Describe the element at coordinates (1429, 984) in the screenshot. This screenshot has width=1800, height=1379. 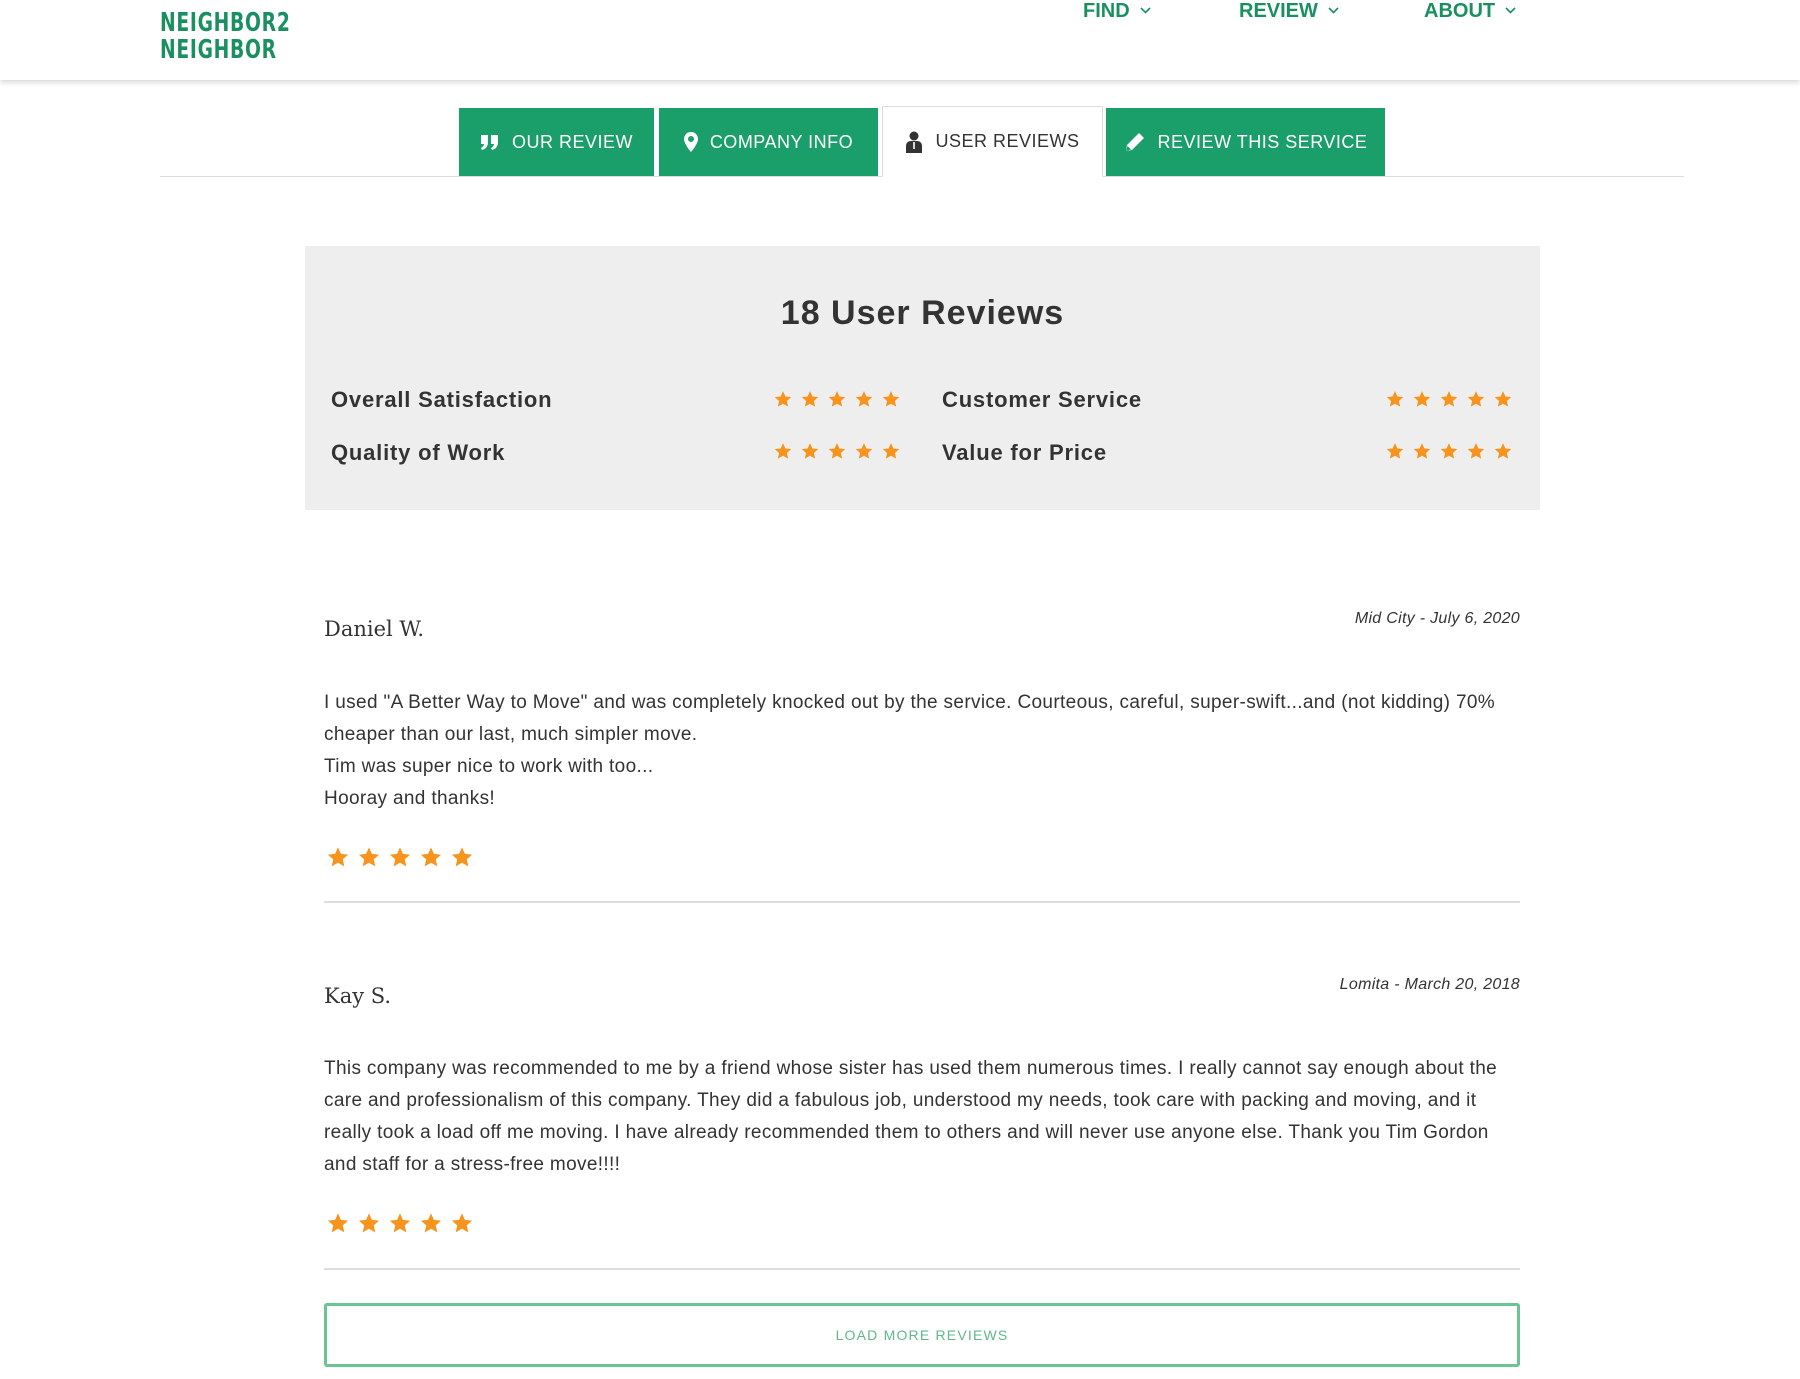
I see `review-location-date: Lomita - March 20, 2018` at that location.